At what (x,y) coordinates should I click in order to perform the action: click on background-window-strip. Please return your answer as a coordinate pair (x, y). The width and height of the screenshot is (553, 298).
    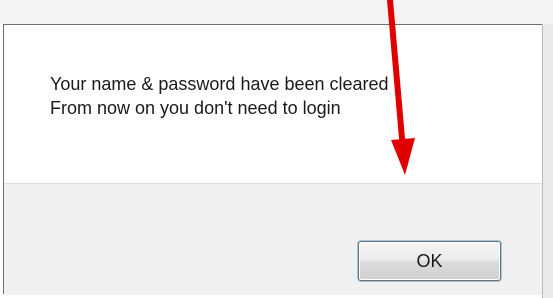
    Looking at the image, I should click on (276, 12).